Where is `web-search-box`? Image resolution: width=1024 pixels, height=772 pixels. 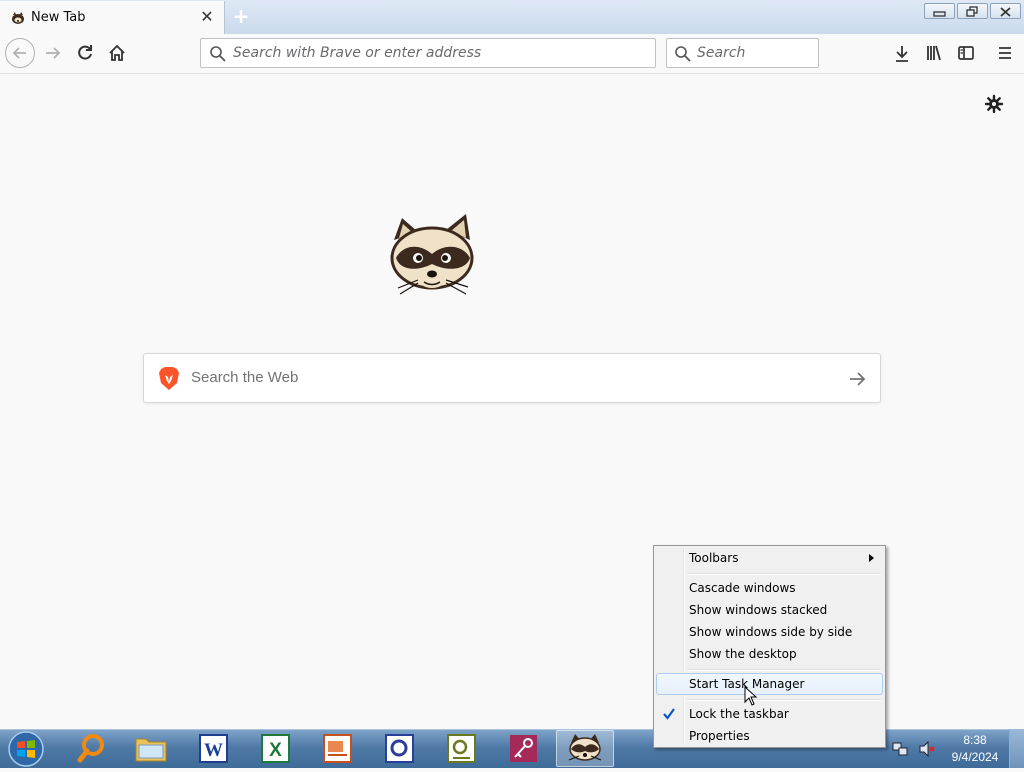 web-search-box is located at coordinates (512, 378).